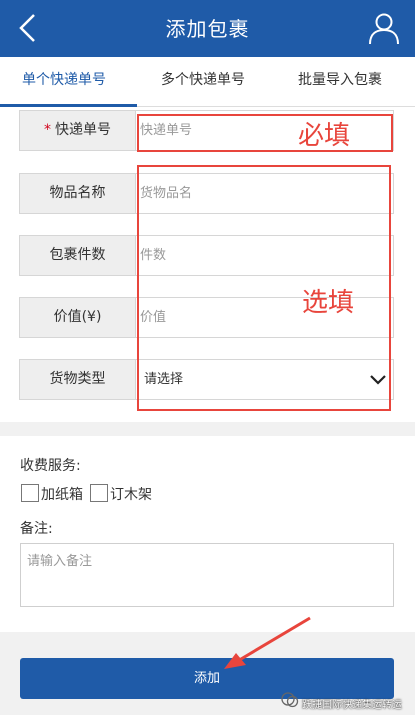  I want to click on add-button: 添加, so click(207, 678).